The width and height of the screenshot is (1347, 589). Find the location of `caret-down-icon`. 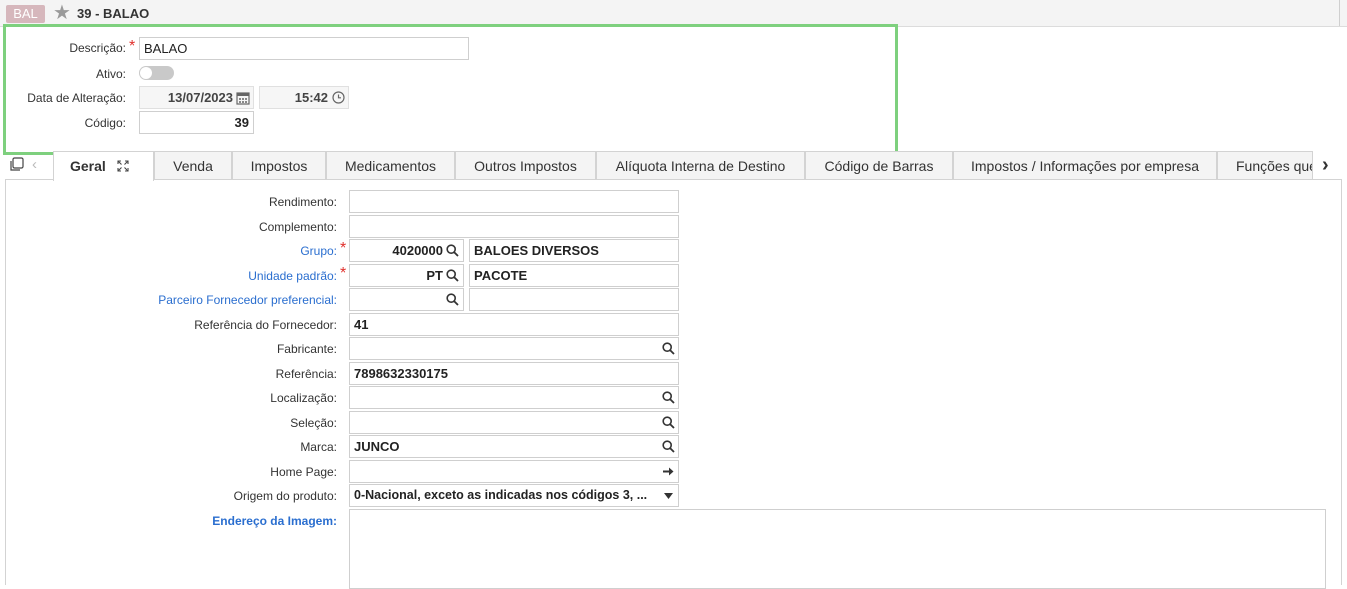

caret-down-icon is located at coordinates (668, 496).